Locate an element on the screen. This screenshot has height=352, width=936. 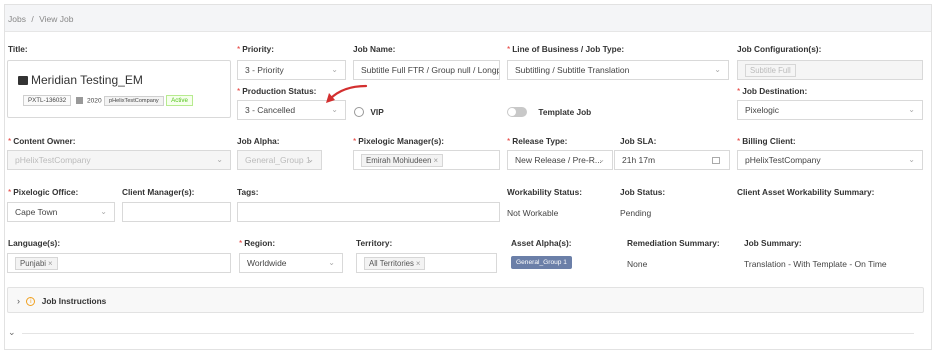
job-status-value: Pending is located at coordinates (636, 213).